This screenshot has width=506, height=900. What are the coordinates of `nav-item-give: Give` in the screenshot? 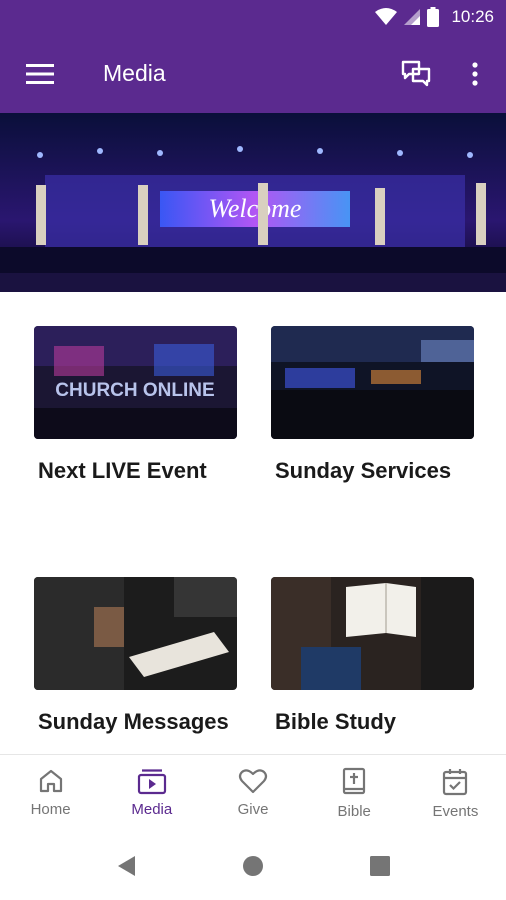 It's located at (252, 794).